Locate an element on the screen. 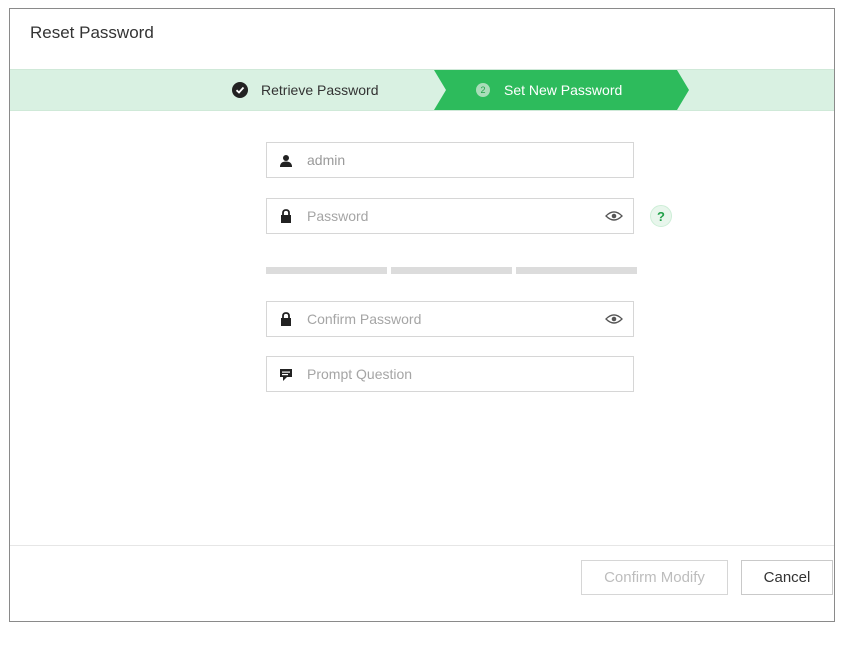 This screenshot has height=648, width=851. strength-bar-strong is located at coordinates (576, 270).